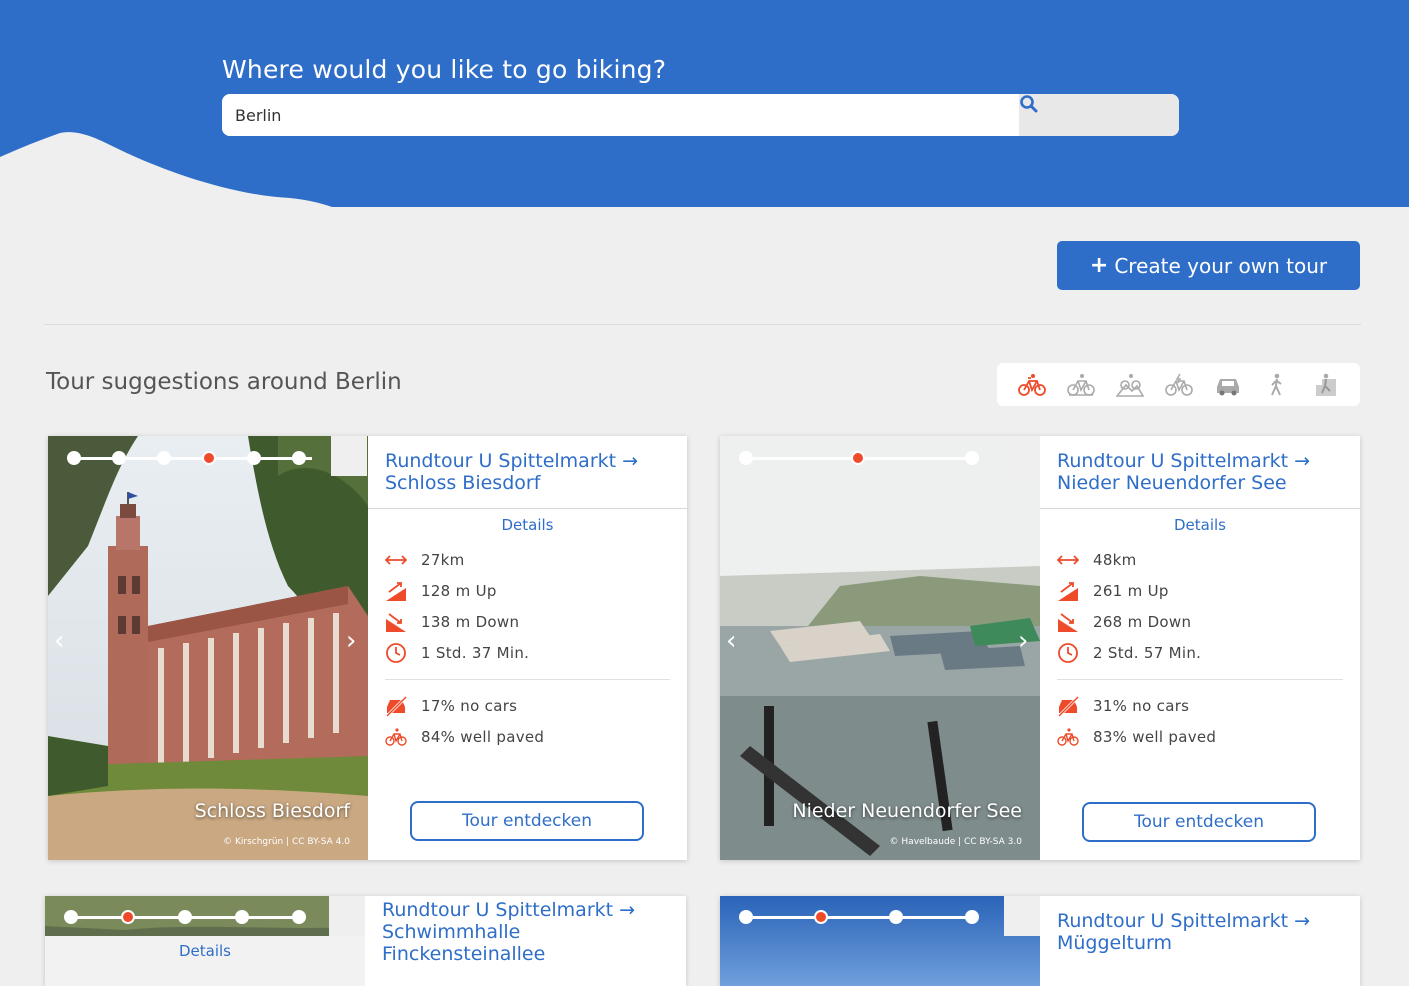 The height and width of the screenshot is (986, 1409). I want to click on descent-value: 268 m Down, so click(1142, 622).